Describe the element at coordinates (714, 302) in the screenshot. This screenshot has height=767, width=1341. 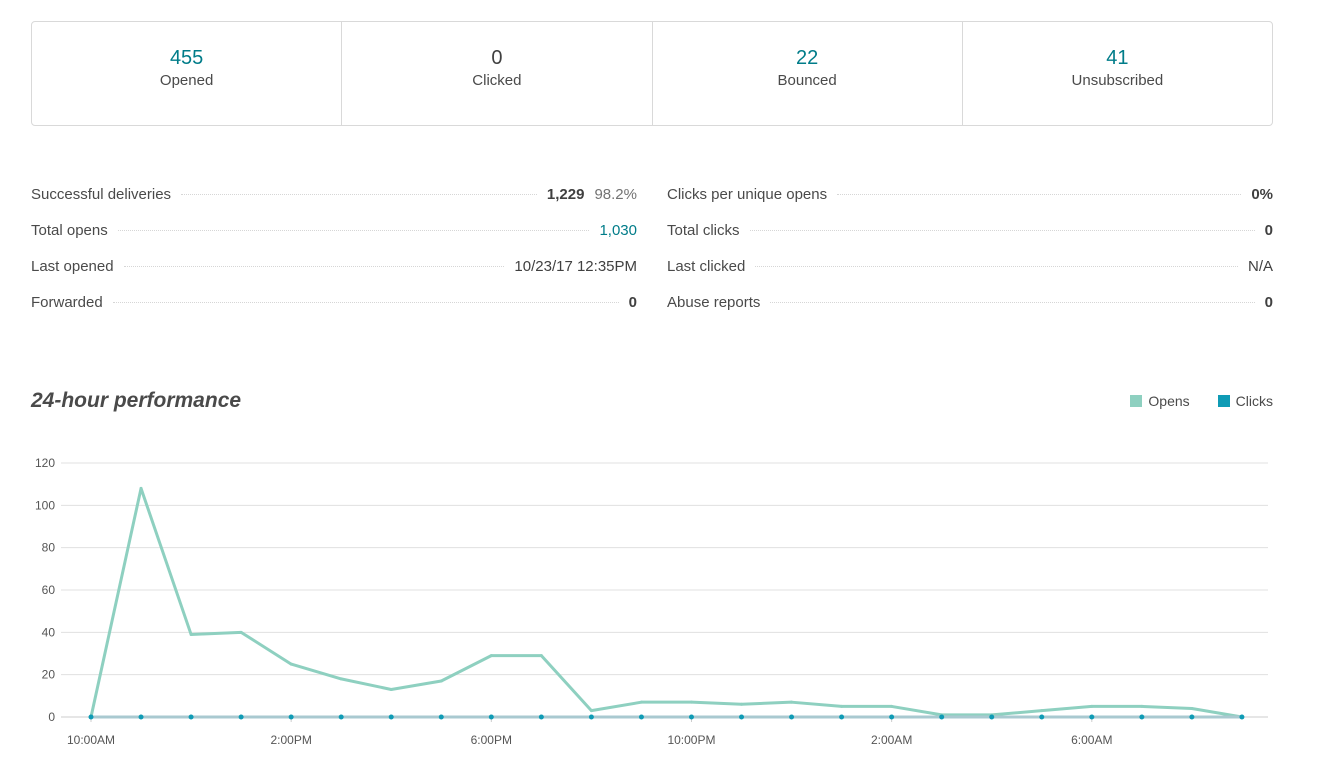
I see `detail-label: Abuse reports` at that location.